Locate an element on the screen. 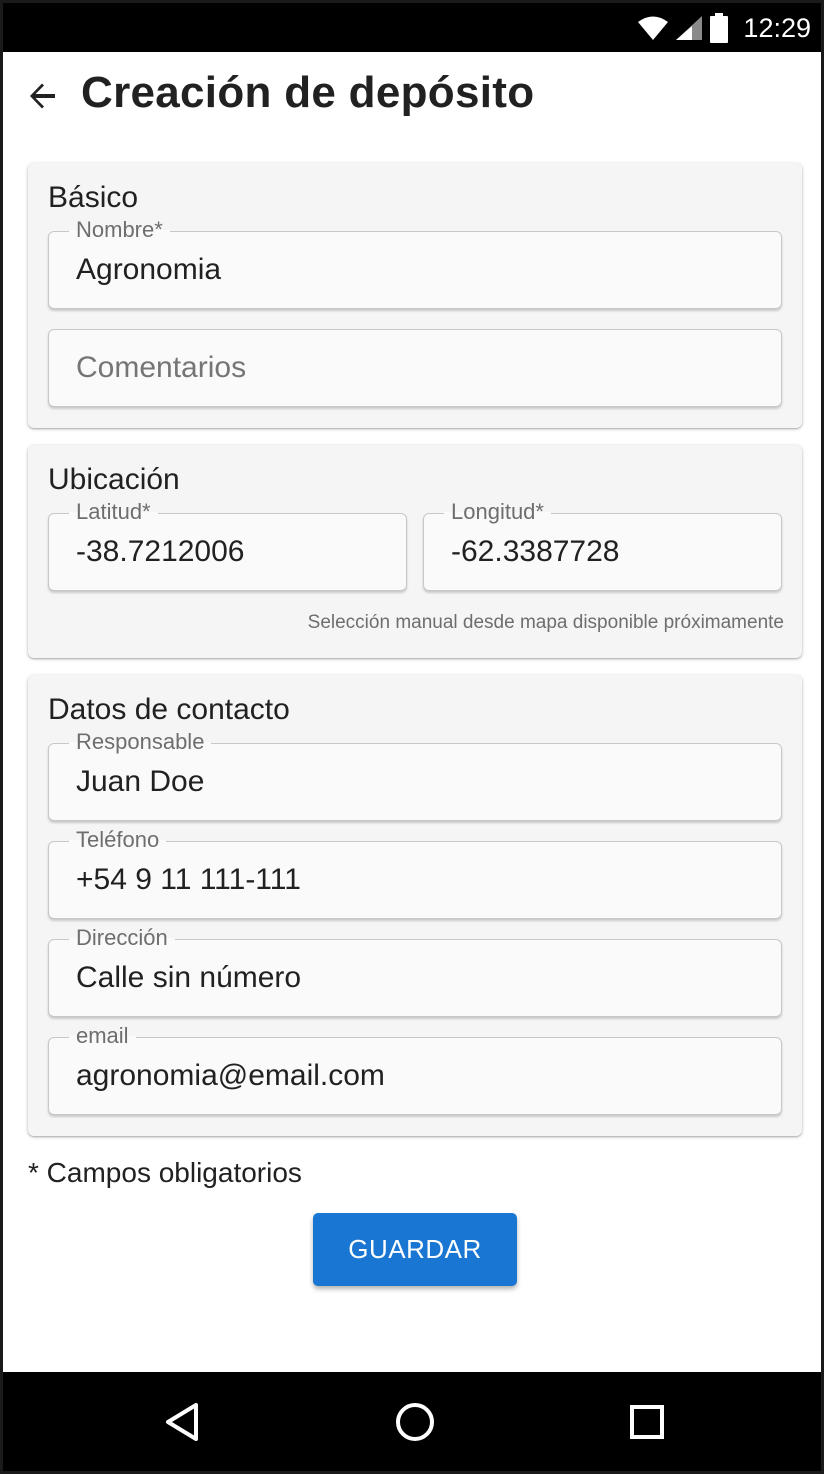 The width and height of the screenshot is (824, 1474). comments-input: Comentarios is located at coordinates (418, 368).